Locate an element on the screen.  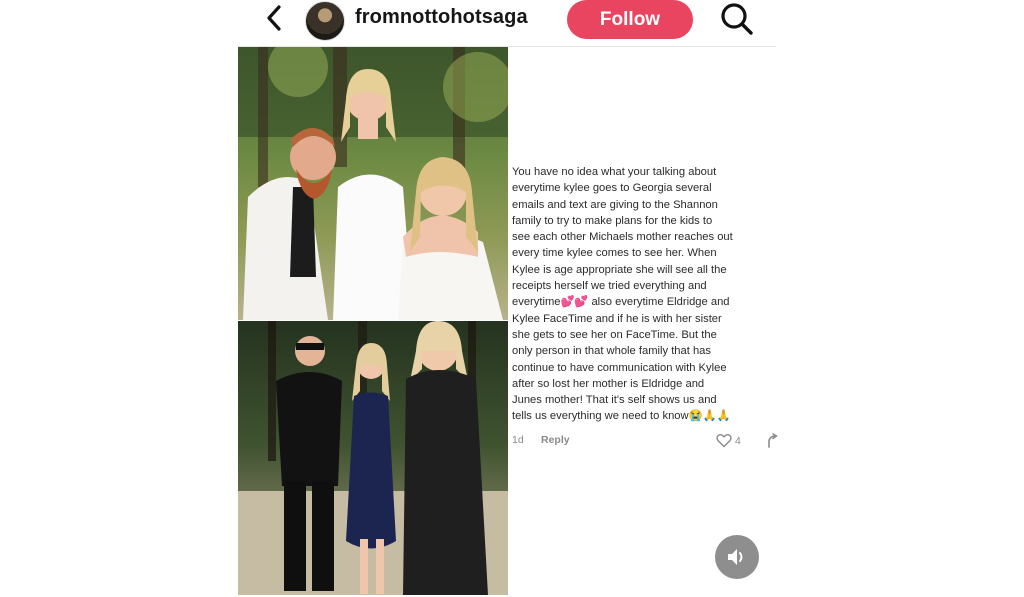
chevron-left-icon is located at coordinates (274, 18).